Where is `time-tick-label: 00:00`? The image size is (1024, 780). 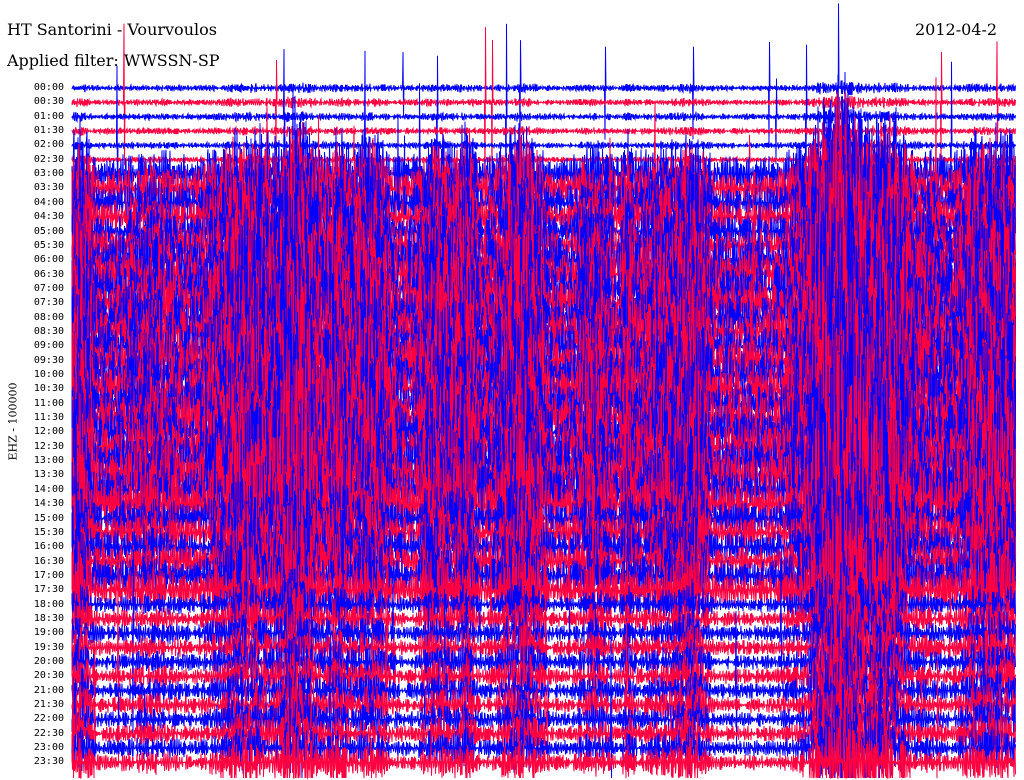 time-tick-label: 00:00 is located at coordinates (48, 87).